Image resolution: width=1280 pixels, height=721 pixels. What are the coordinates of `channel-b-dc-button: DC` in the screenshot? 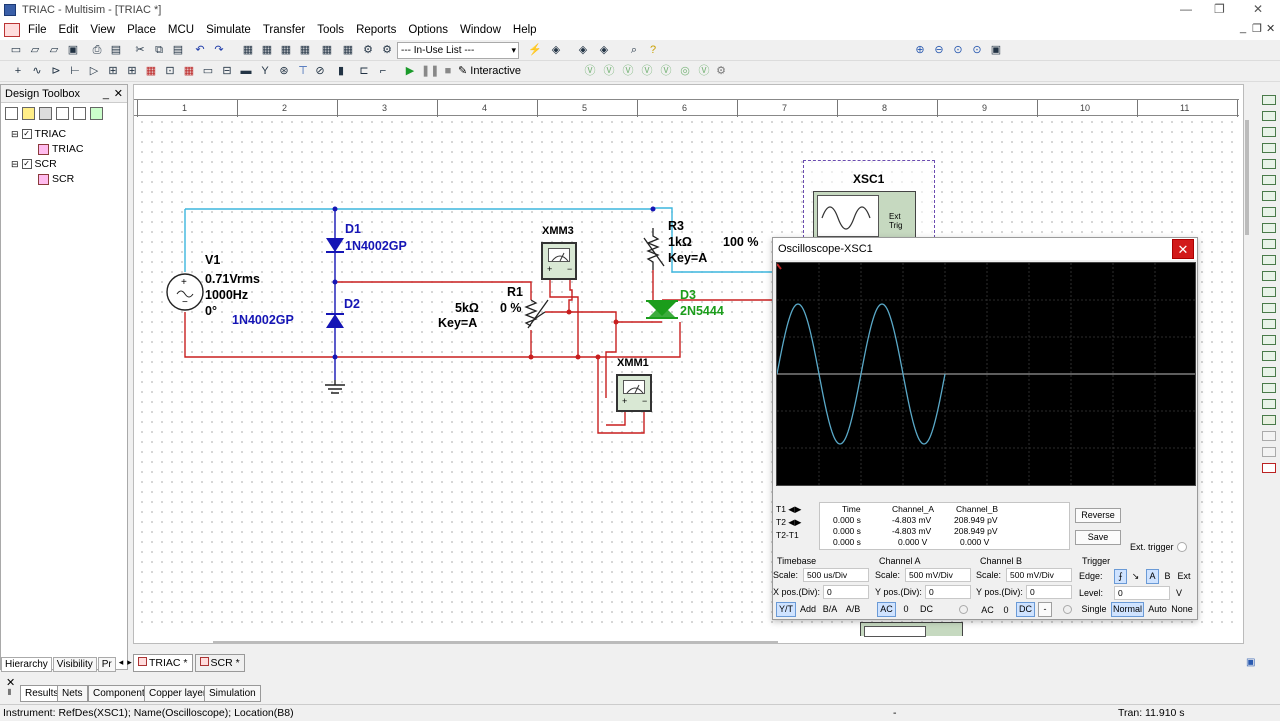 It's located at (1025, 609).